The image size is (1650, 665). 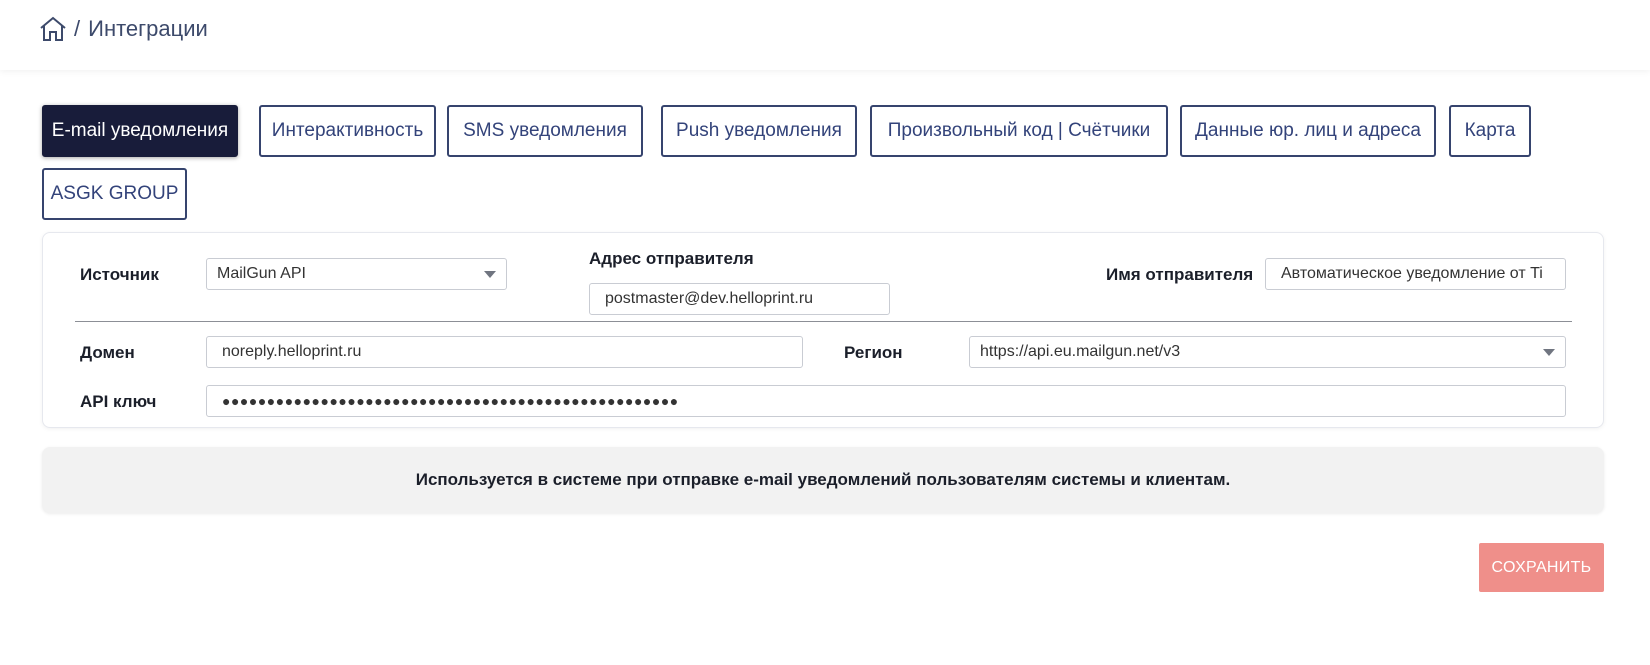 I want to click on tab-asgk-group: ASGK GROUP, so click(x=114, y=194).